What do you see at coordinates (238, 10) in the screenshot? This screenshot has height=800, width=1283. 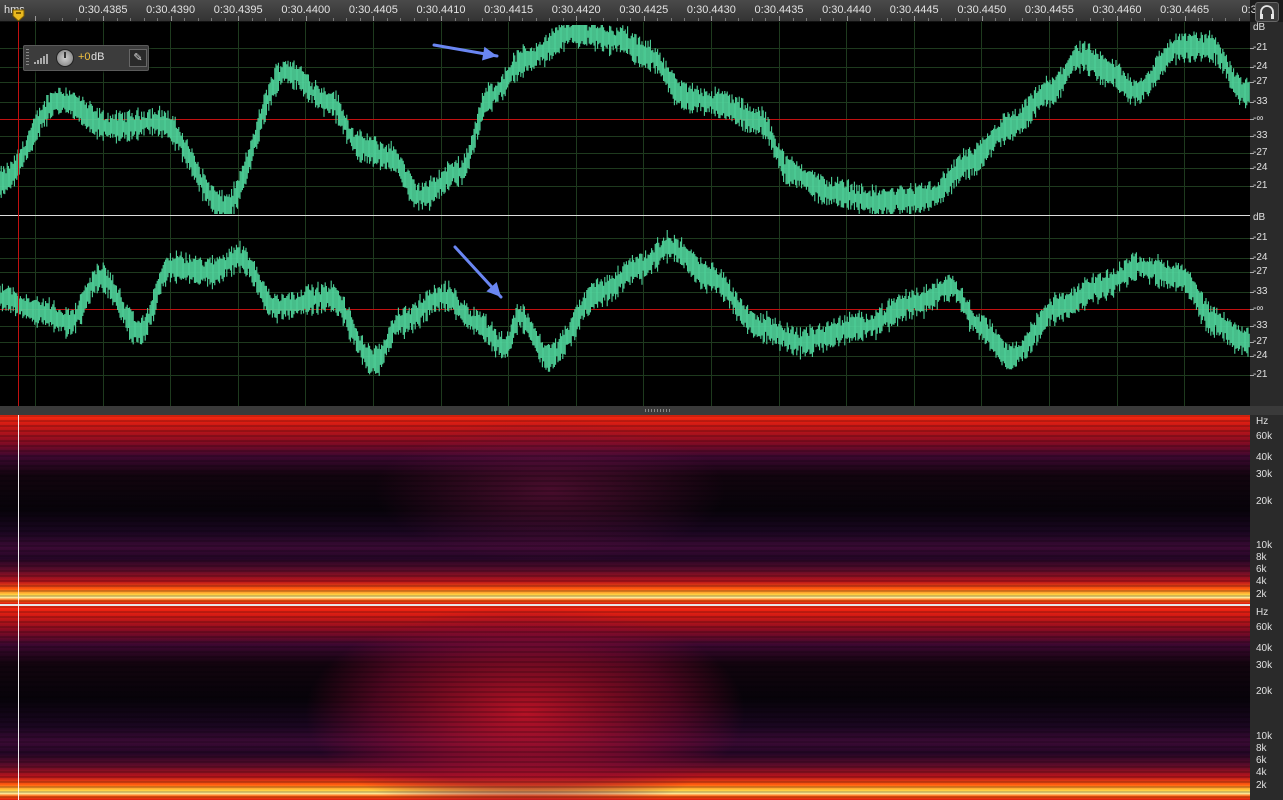 I see `ruler-tick-label: 0:30.4395` at bounding box center [238, 10].